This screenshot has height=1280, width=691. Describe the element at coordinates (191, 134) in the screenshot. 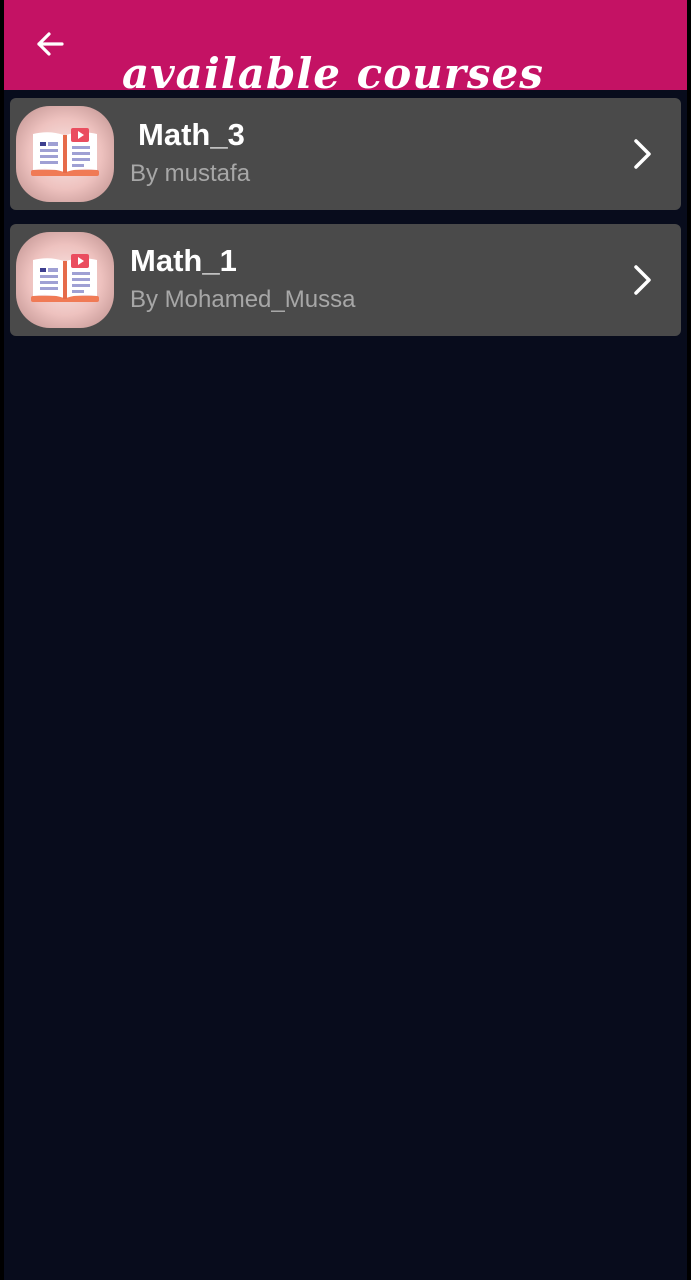

I see `course-title: Math_3` at that location.